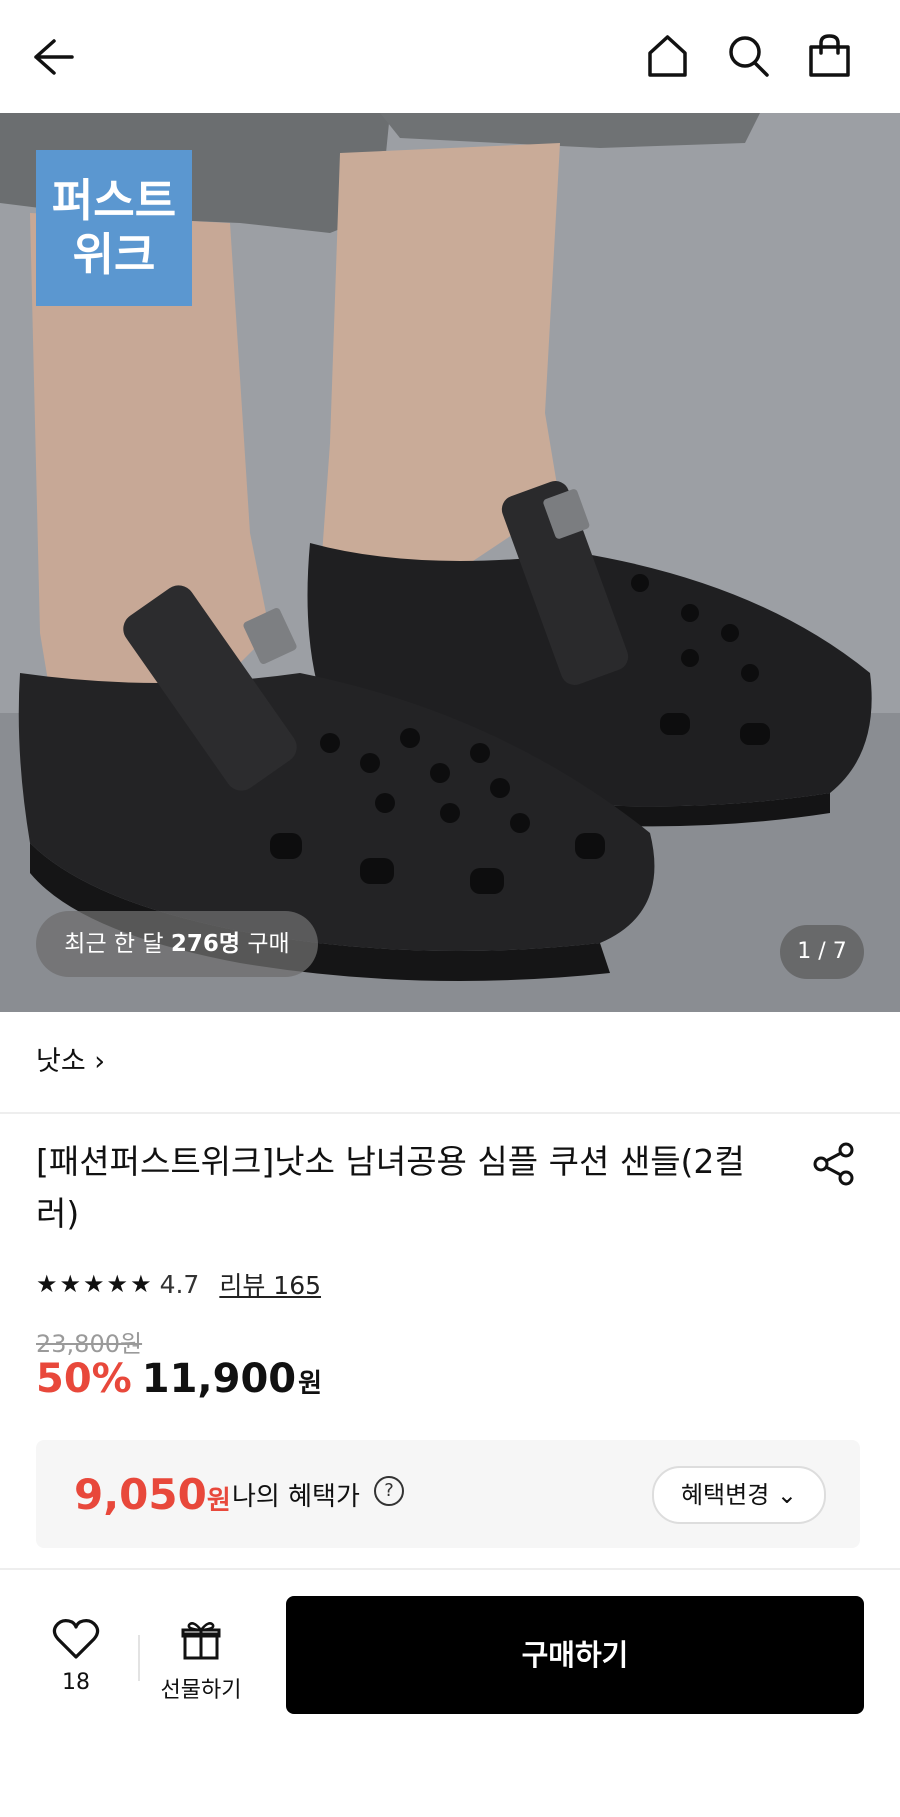 This screenshot has height=1817, width=900. Describe the element at coordinates (84, 1379) in the screenshot. I see `discount-rate: 50%` at that location.